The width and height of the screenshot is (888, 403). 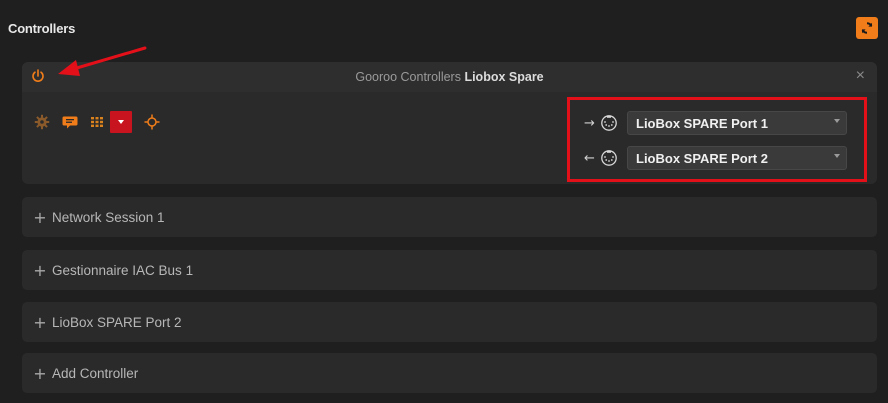 What do you see at coordinates (449, 322) in the screenshot?
I see `list-item-liobox-port-2: + LioBox SPARE Port 2` at bounding box center [449, 322].